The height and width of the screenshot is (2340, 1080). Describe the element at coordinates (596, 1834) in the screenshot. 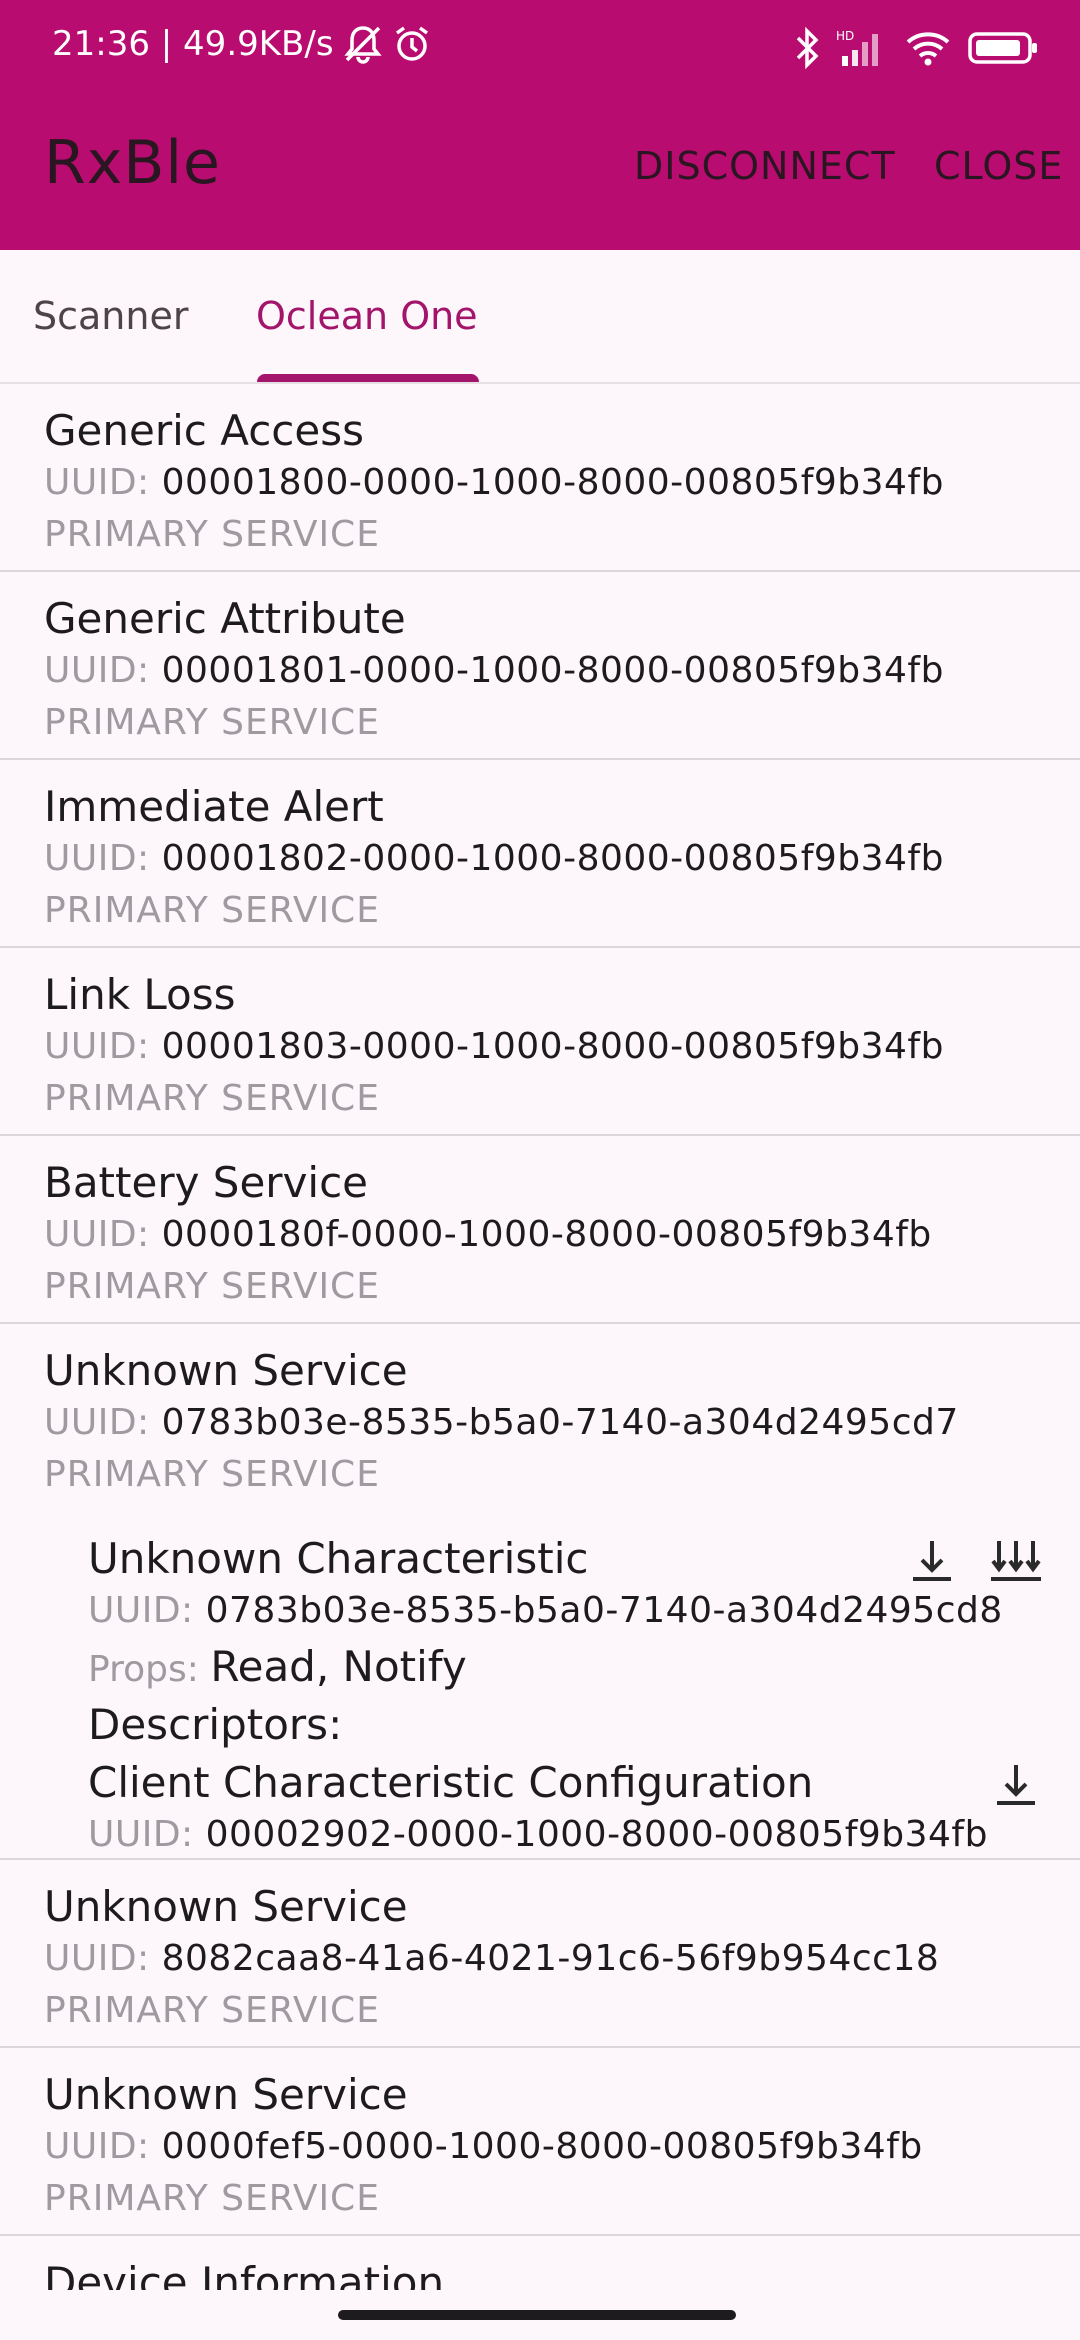

I see `uuid-value: 00002902-0000-1000-8000-00805f9b34fb` at that location.